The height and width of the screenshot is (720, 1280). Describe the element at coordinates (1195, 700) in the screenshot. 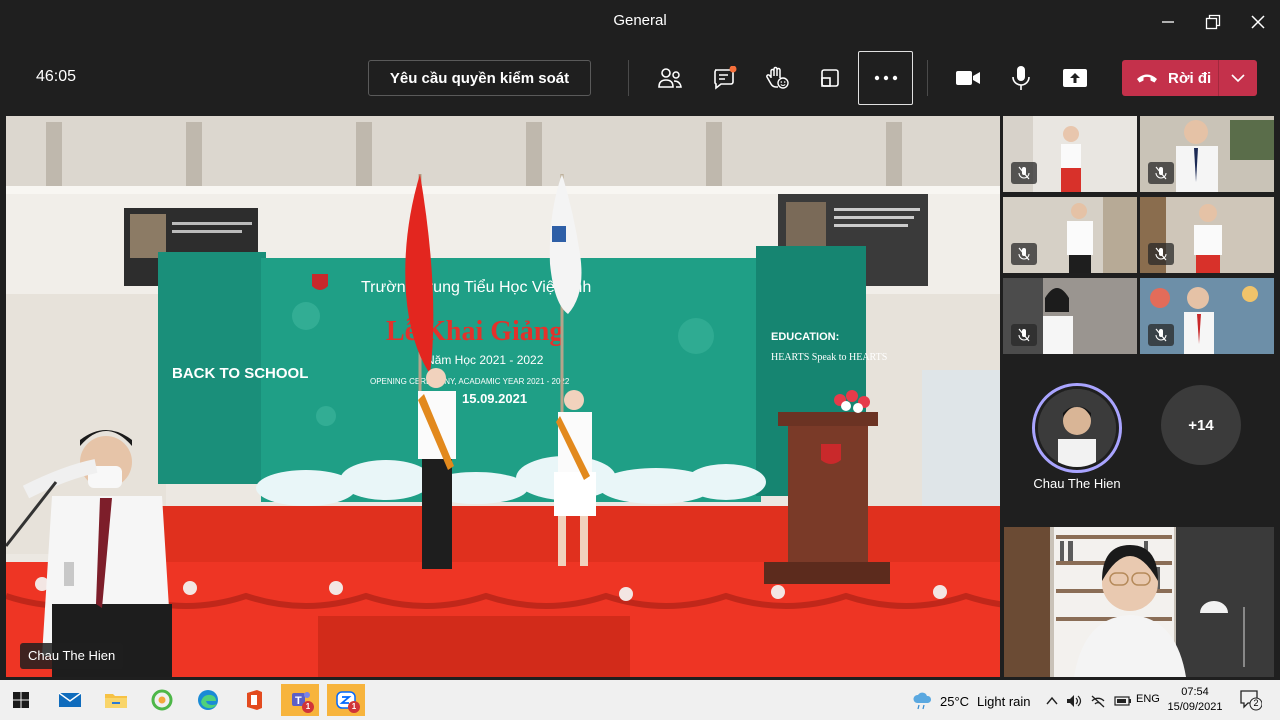

I see `system-clock: 07:54 15/09/2021` at that location.